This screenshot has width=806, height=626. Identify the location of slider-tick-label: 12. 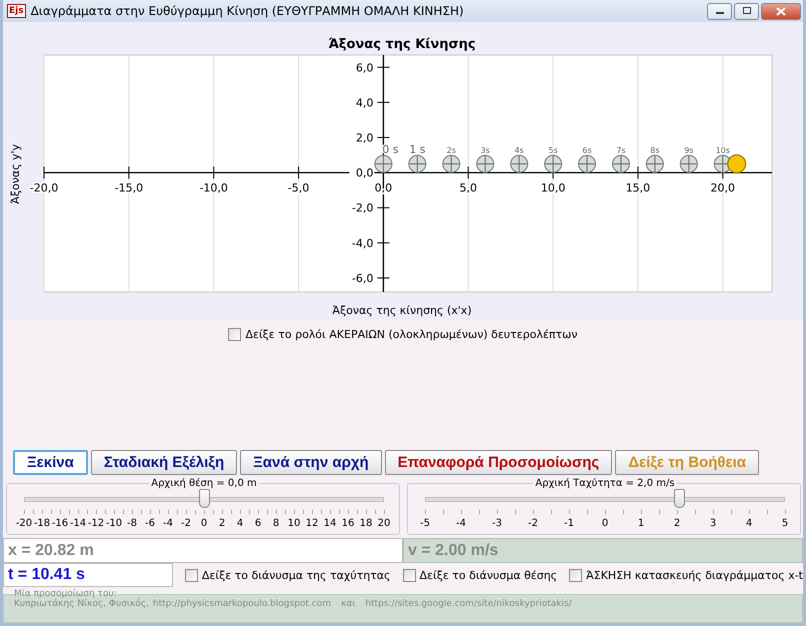
(312, 523).